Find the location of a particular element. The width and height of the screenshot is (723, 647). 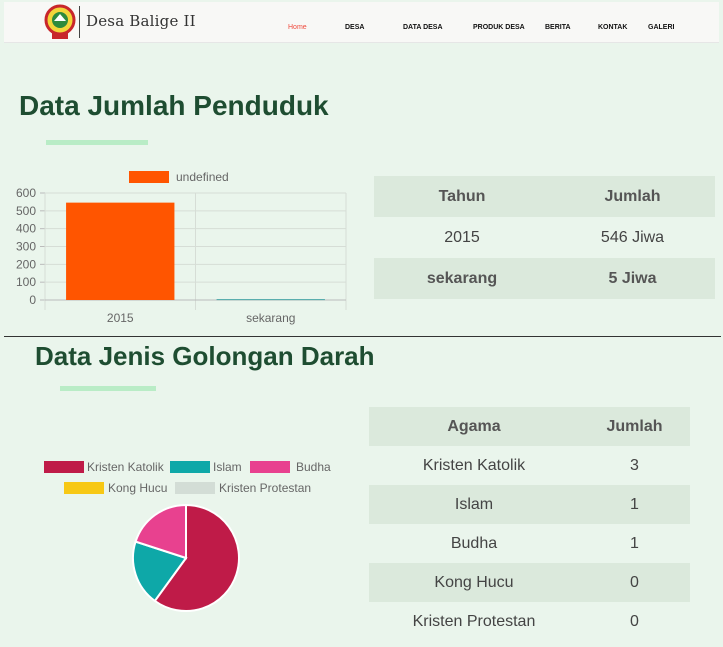

blood-title-underline is located at coordinates (108, 388).